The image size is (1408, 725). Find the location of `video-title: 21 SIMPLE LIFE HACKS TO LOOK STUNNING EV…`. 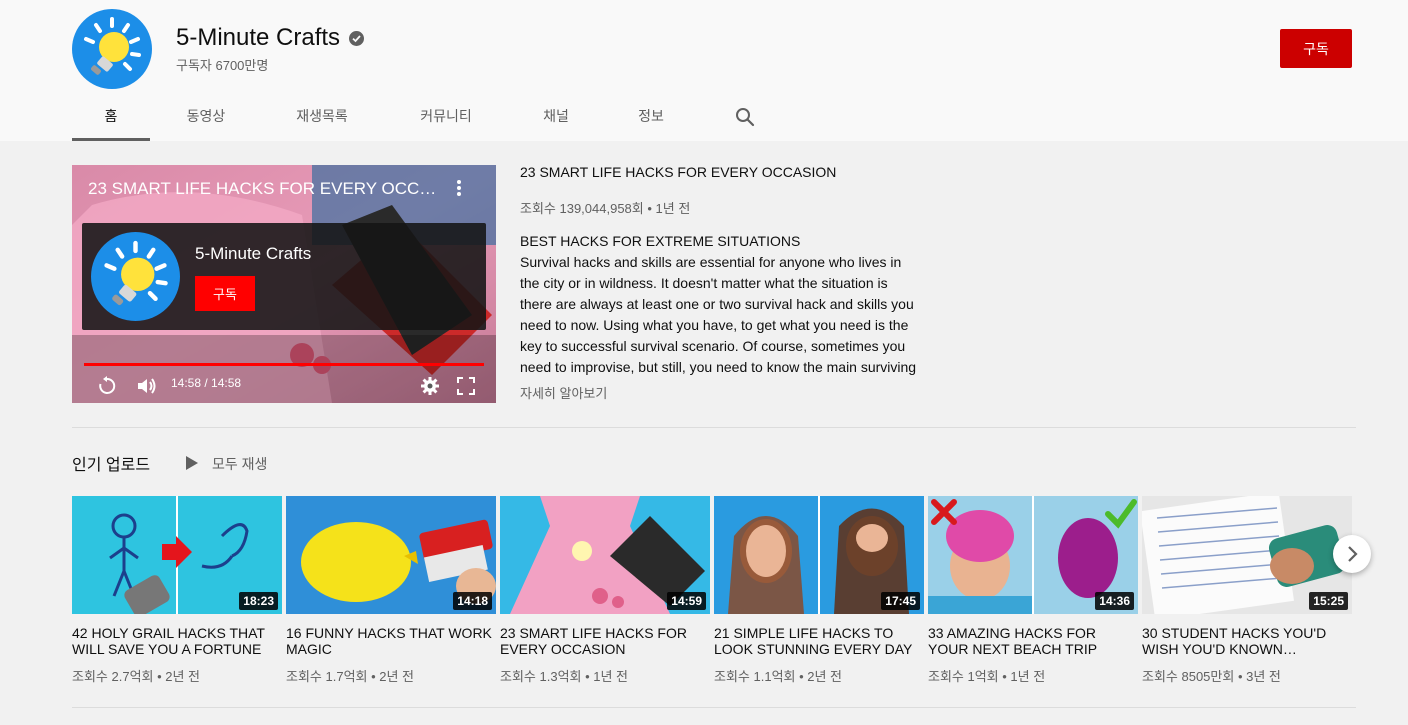

video-title: 21 SIMPLE LIFE HACKS TO LOOK STUNNING EV… is located at coordinates (819, 641).